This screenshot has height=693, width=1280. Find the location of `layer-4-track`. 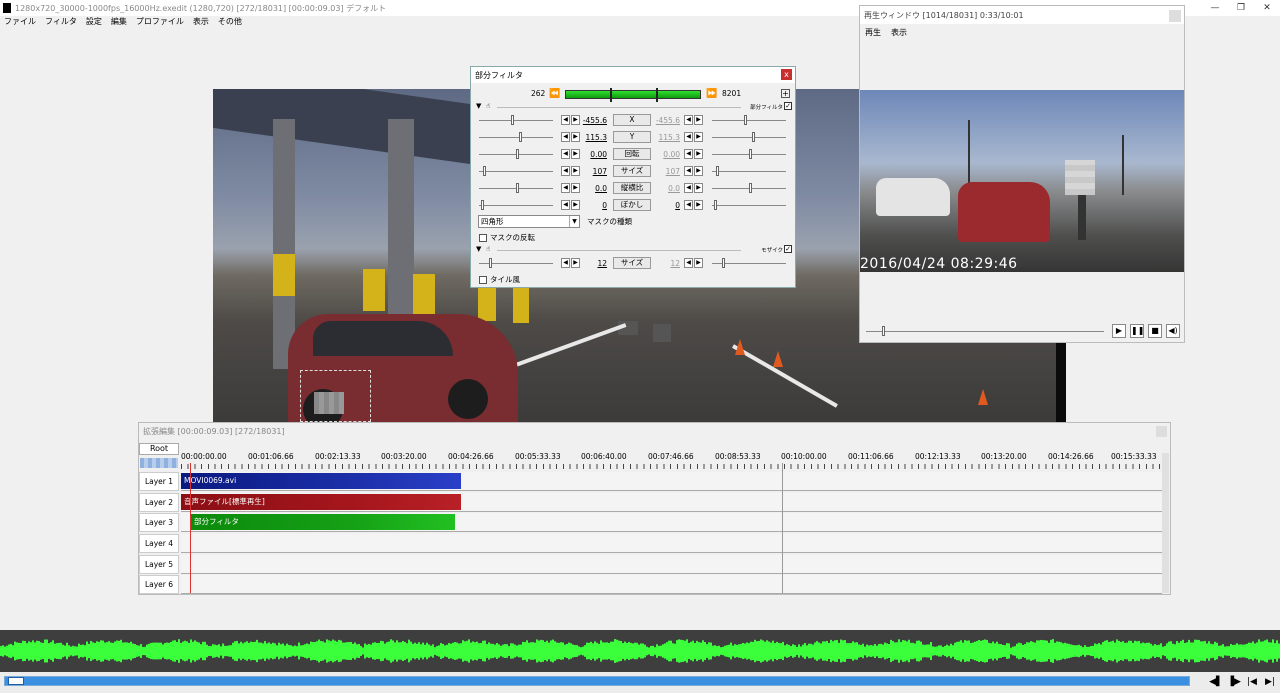

layer-4-track is located at coordinates (671, 543).